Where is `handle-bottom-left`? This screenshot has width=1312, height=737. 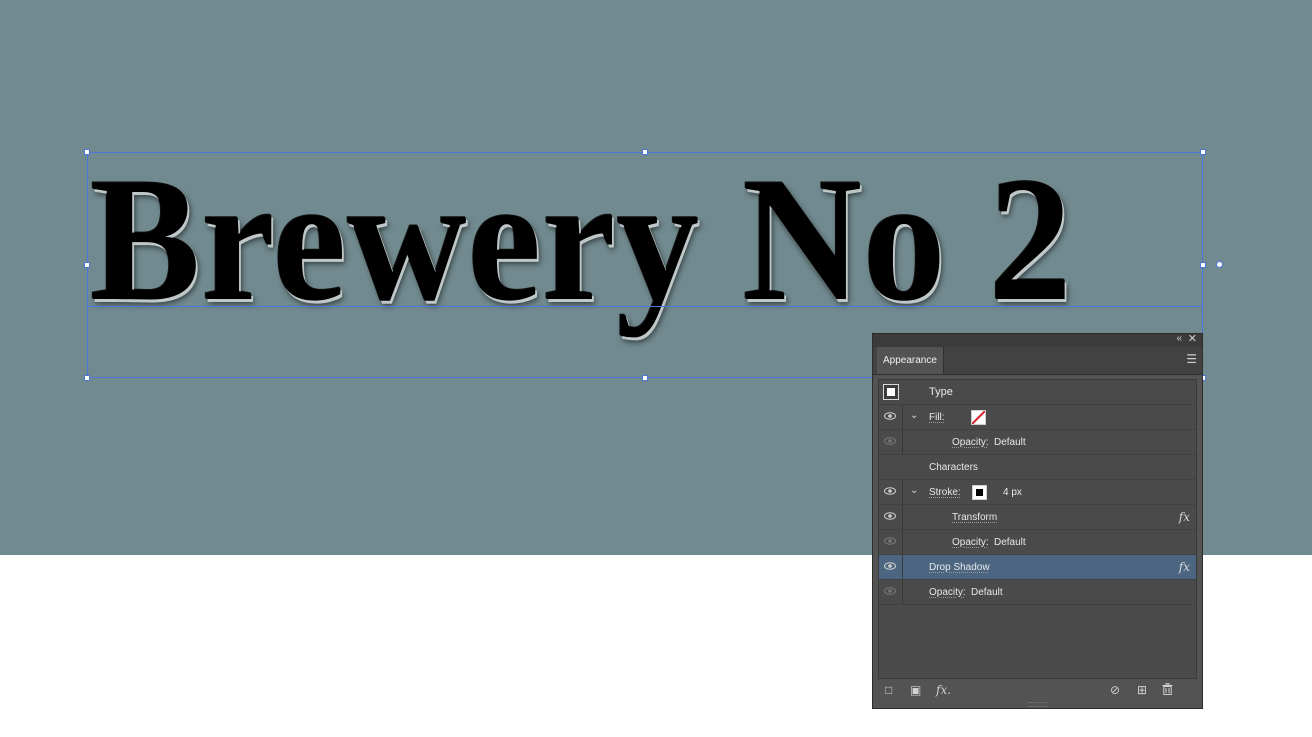 handle-bottom-left is located at coordinates (87, 378).